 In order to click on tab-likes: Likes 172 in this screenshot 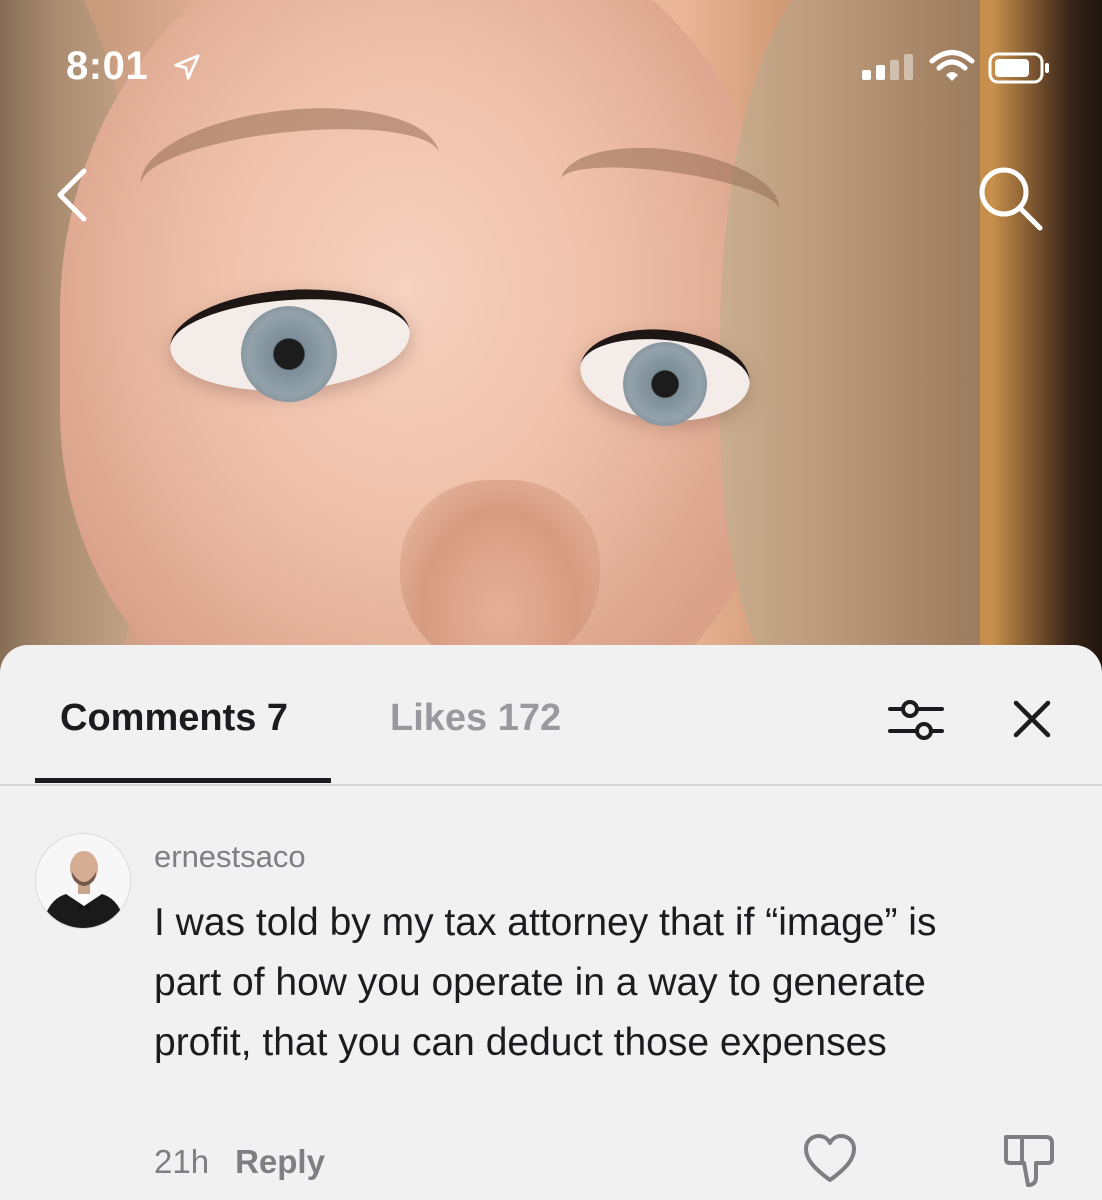, I will do `click(475, 718)`.